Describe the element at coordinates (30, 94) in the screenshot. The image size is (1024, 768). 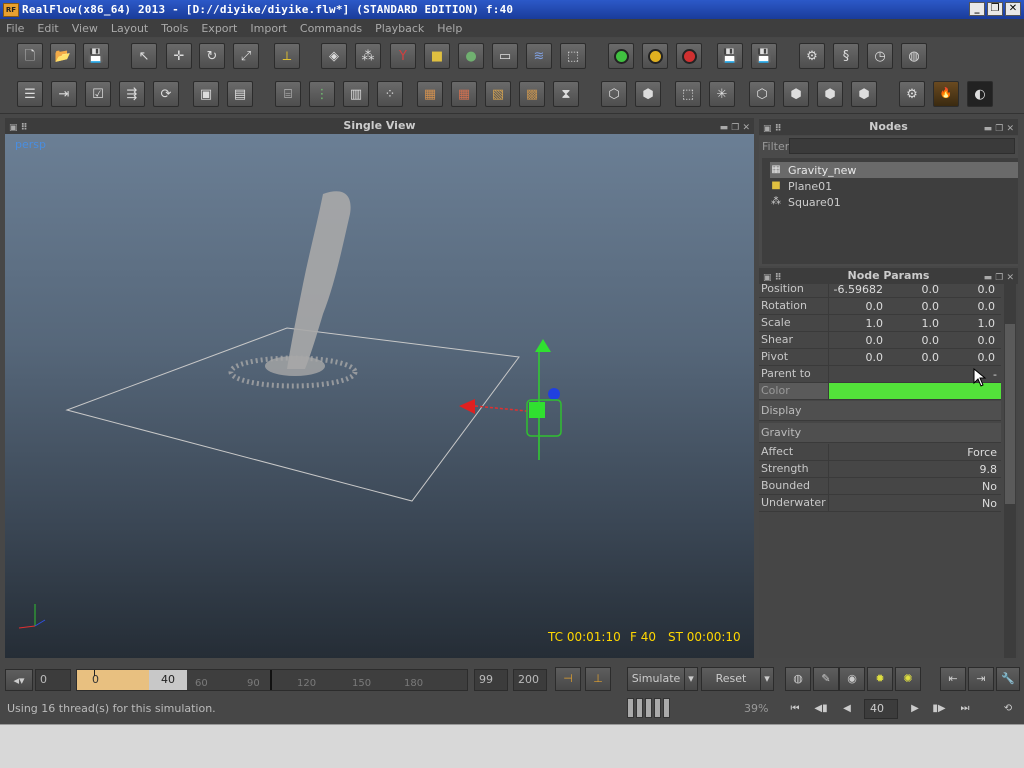
I see `scene-list-button: ☰` at that location.